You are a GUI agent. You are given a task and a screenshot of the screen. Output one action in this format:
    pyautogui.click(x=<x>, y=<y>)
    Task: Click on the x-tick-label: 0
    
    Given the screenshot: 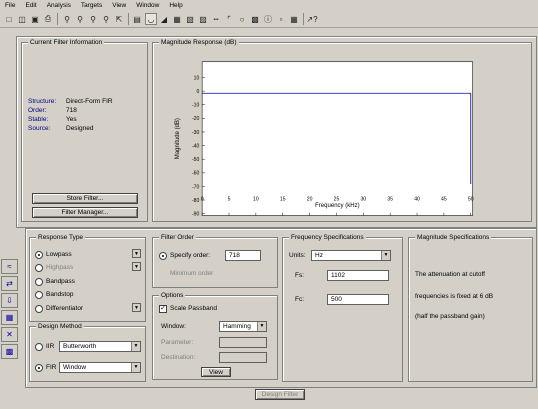 What is the action you would take?
    pyautogui.click(x=202, y=200)
    